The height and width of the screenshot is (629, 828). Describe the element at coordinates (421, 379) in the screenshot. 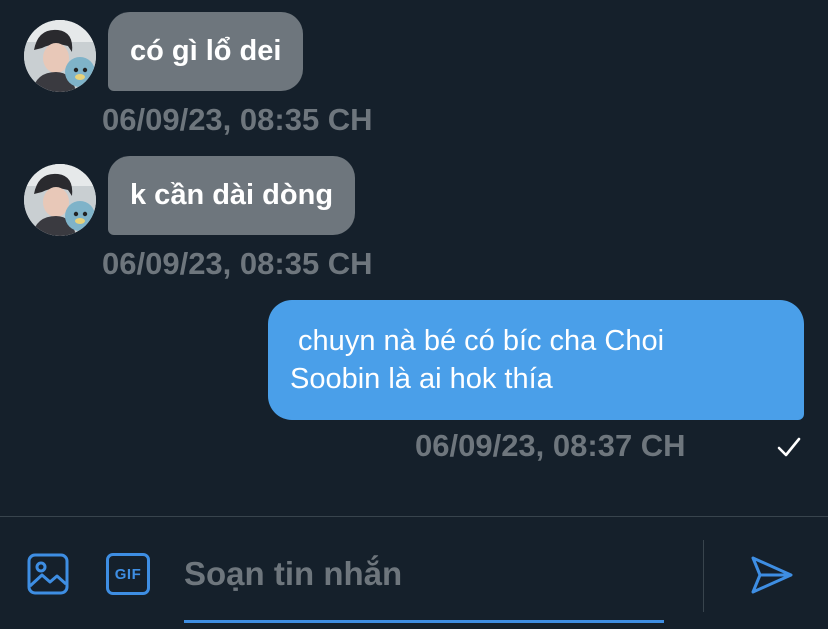

I see `message-text-line: Soobin là ai hok thía` at that location.